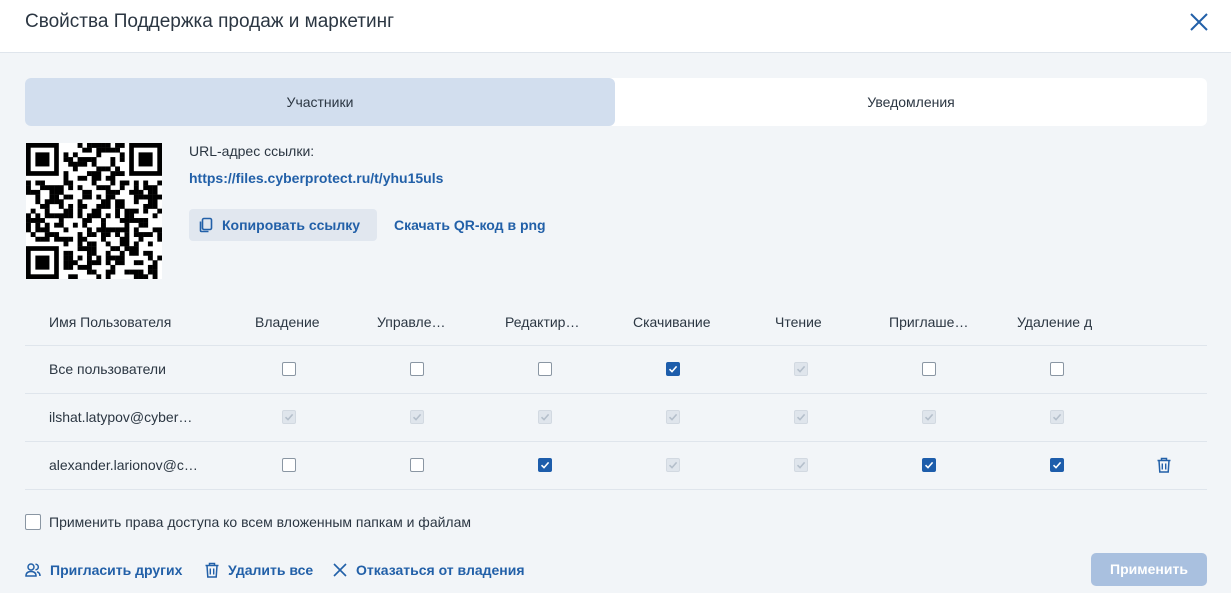 Image resolution: width=1231 pixels, height=593 pixels. I want to click on tab-notifications: Уведомления, so click(911, 102).